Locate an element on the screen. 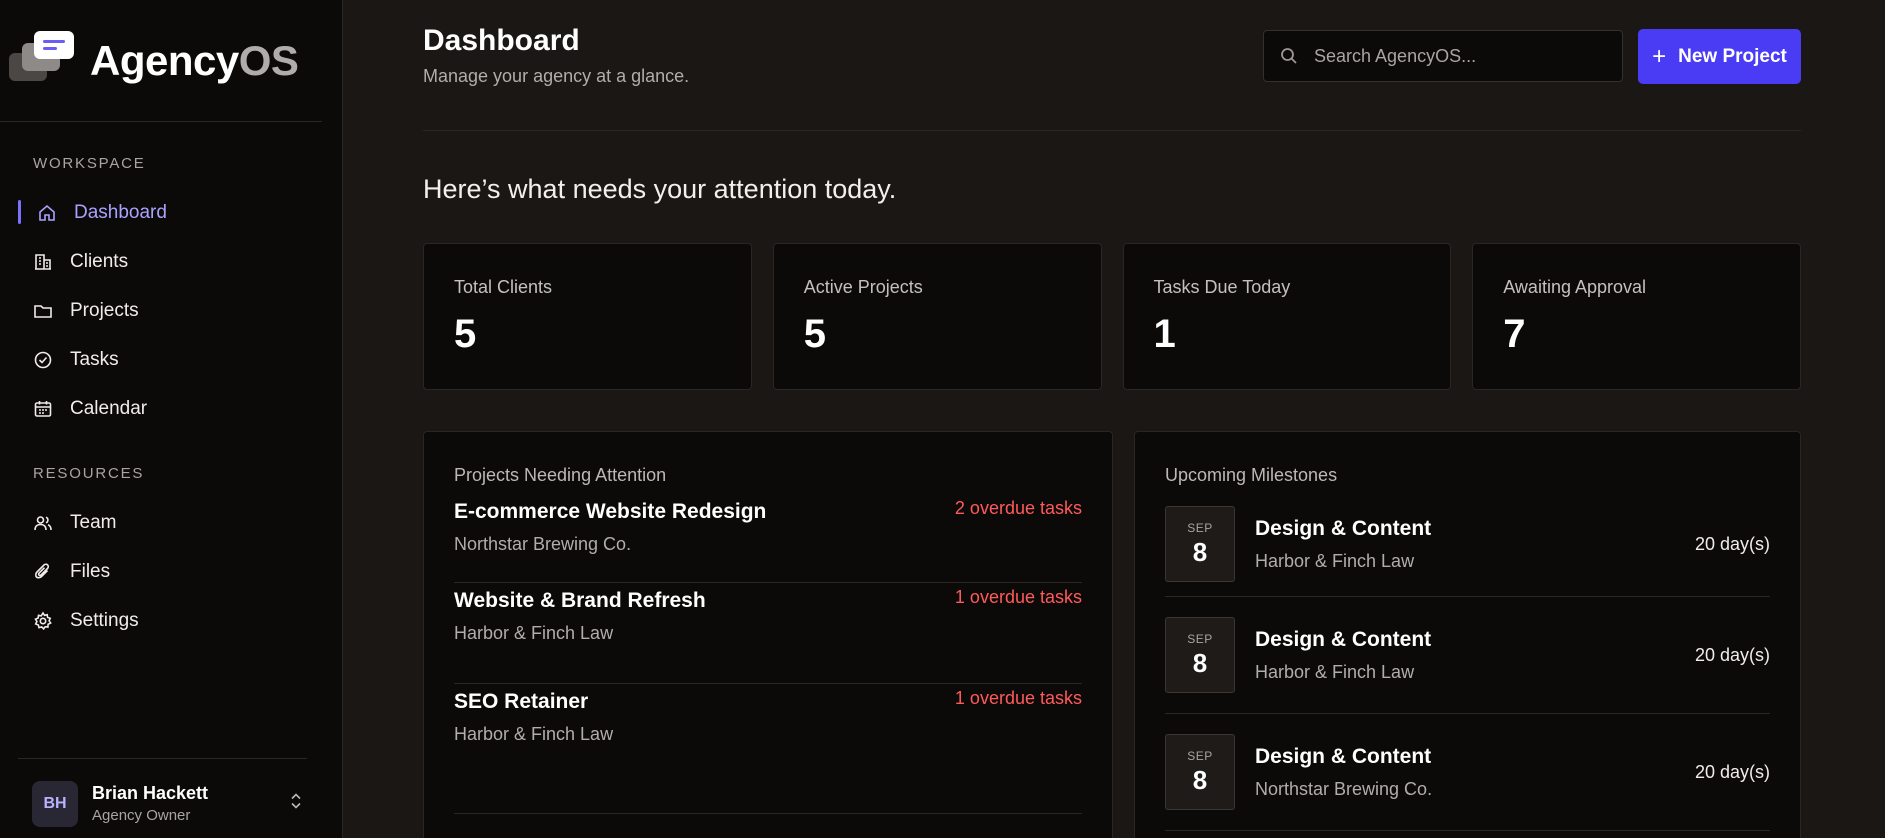  user-info: Brian Hackett Agency Owner is located at coordinates (150, 803).